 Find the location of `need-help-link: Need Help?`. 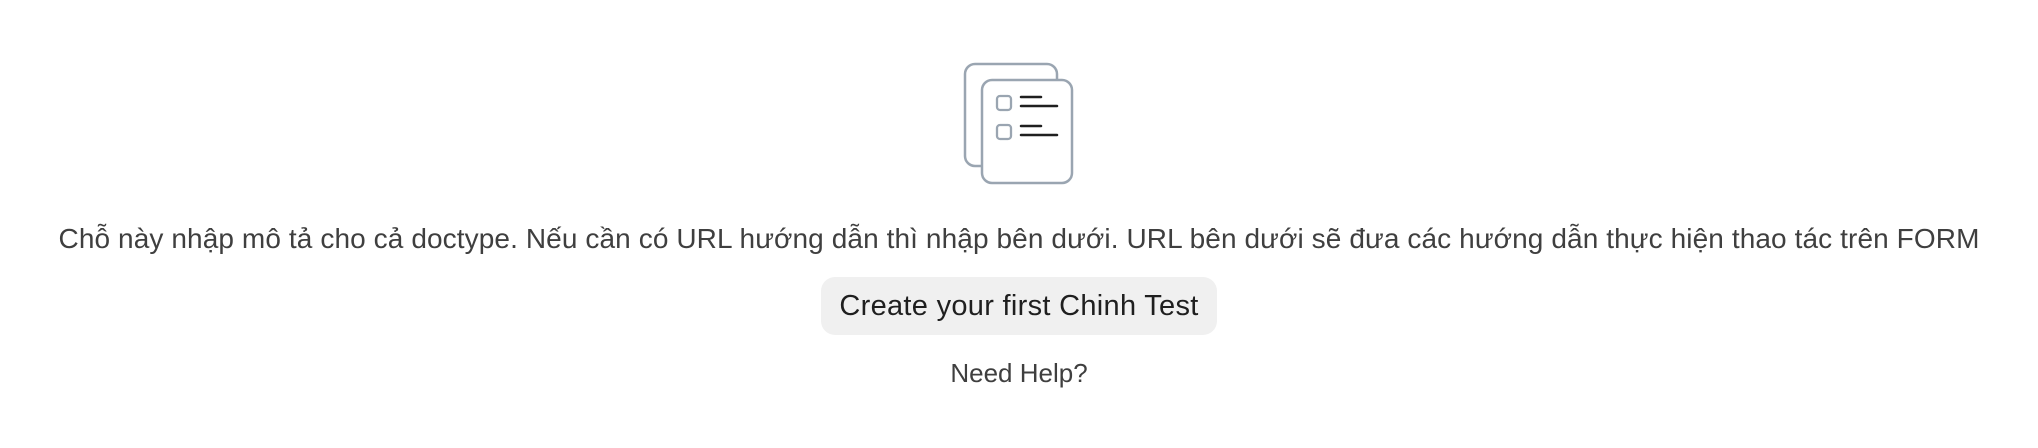

need-help-link: Need Help? is located at coordinates (1018, 373).